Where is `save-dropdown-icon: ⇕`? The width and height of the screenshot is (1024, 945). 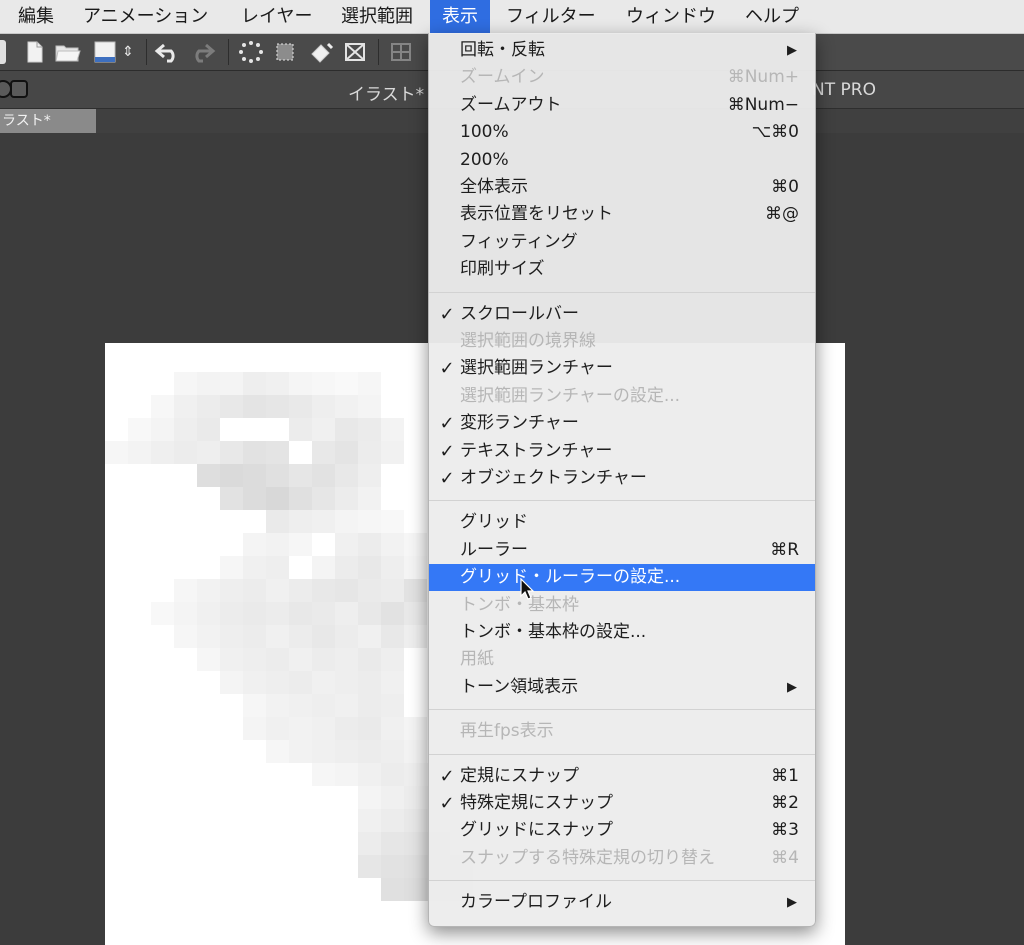 save-dropdown-icon: ⇕ is located at coordinates (128, 52).